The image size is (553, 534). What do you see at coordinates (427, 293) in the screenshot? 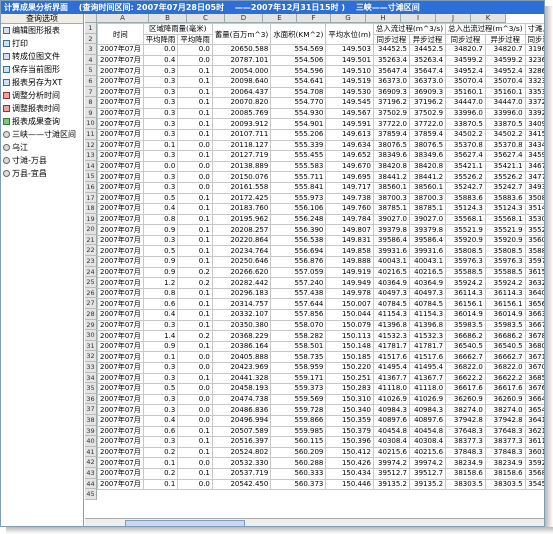
I see `table-cell: 40497.3` at bounding box center [427, 293].